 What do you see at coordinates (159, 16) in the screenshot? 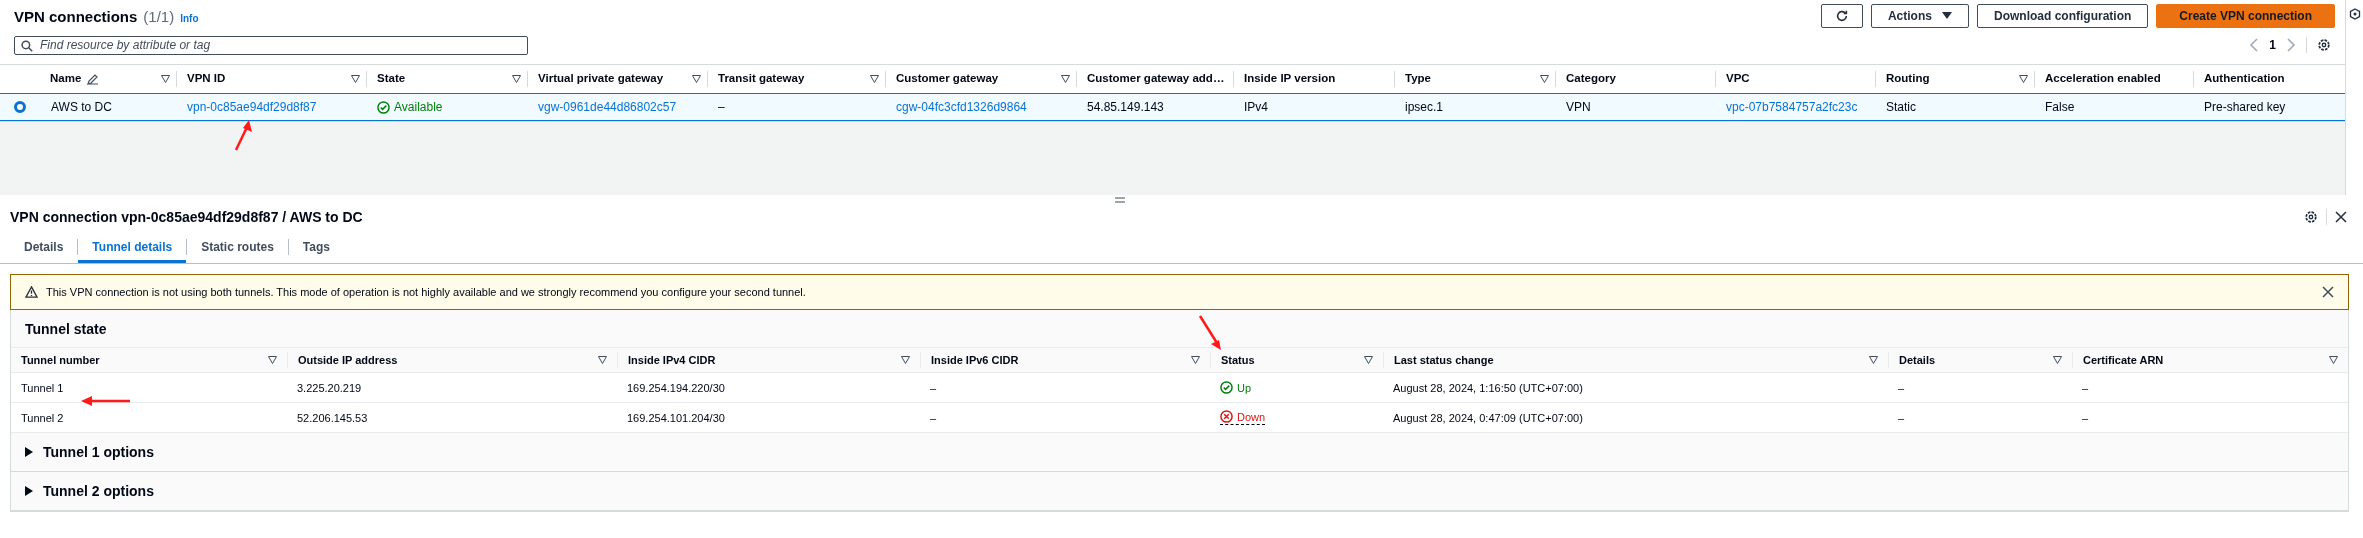
I see `item-count: (1/1)` at bounding box center [159, 16].